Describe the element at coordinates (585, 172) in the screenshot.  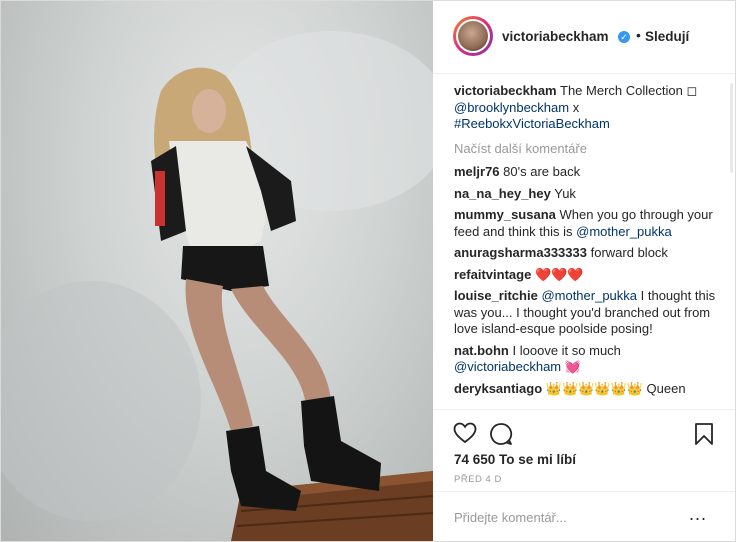
I see `comment: meljr76 80's are back` at that location.